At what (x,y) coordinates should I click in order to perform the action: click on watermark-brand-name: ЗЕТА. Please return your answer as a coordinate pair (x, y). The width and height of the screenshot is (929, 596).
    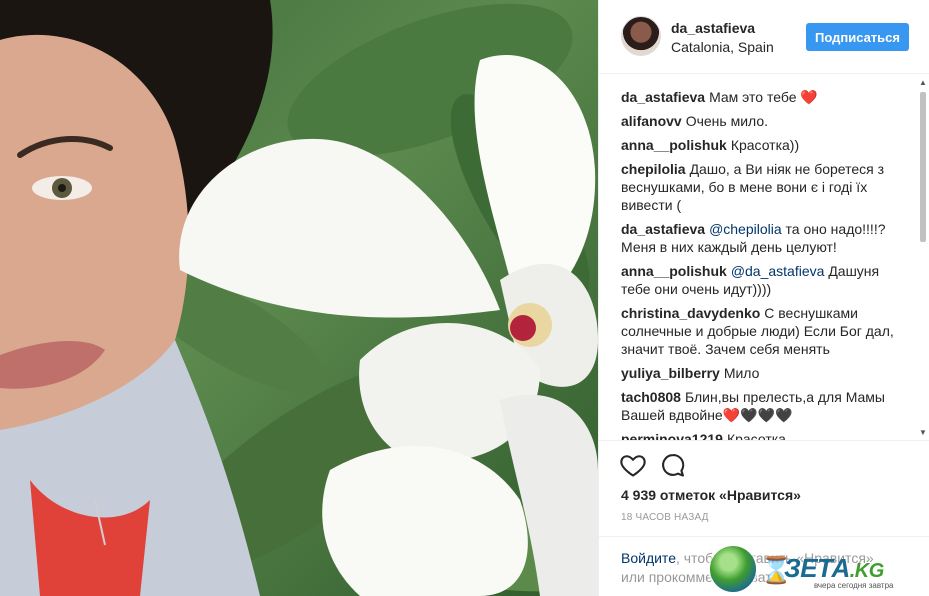
    Looking at the image, I should click on (817, 568).